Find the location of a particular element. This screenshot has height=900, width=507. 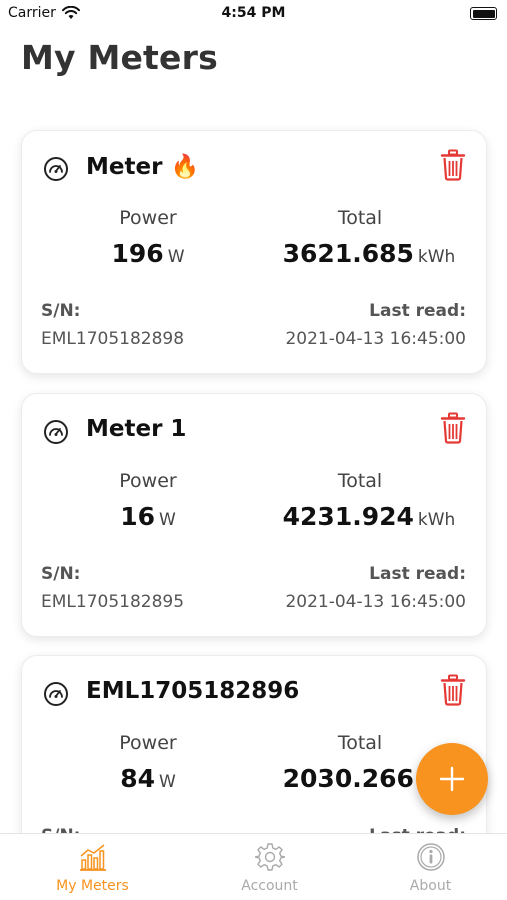

plus-icon is located at coordinates (452, 779).